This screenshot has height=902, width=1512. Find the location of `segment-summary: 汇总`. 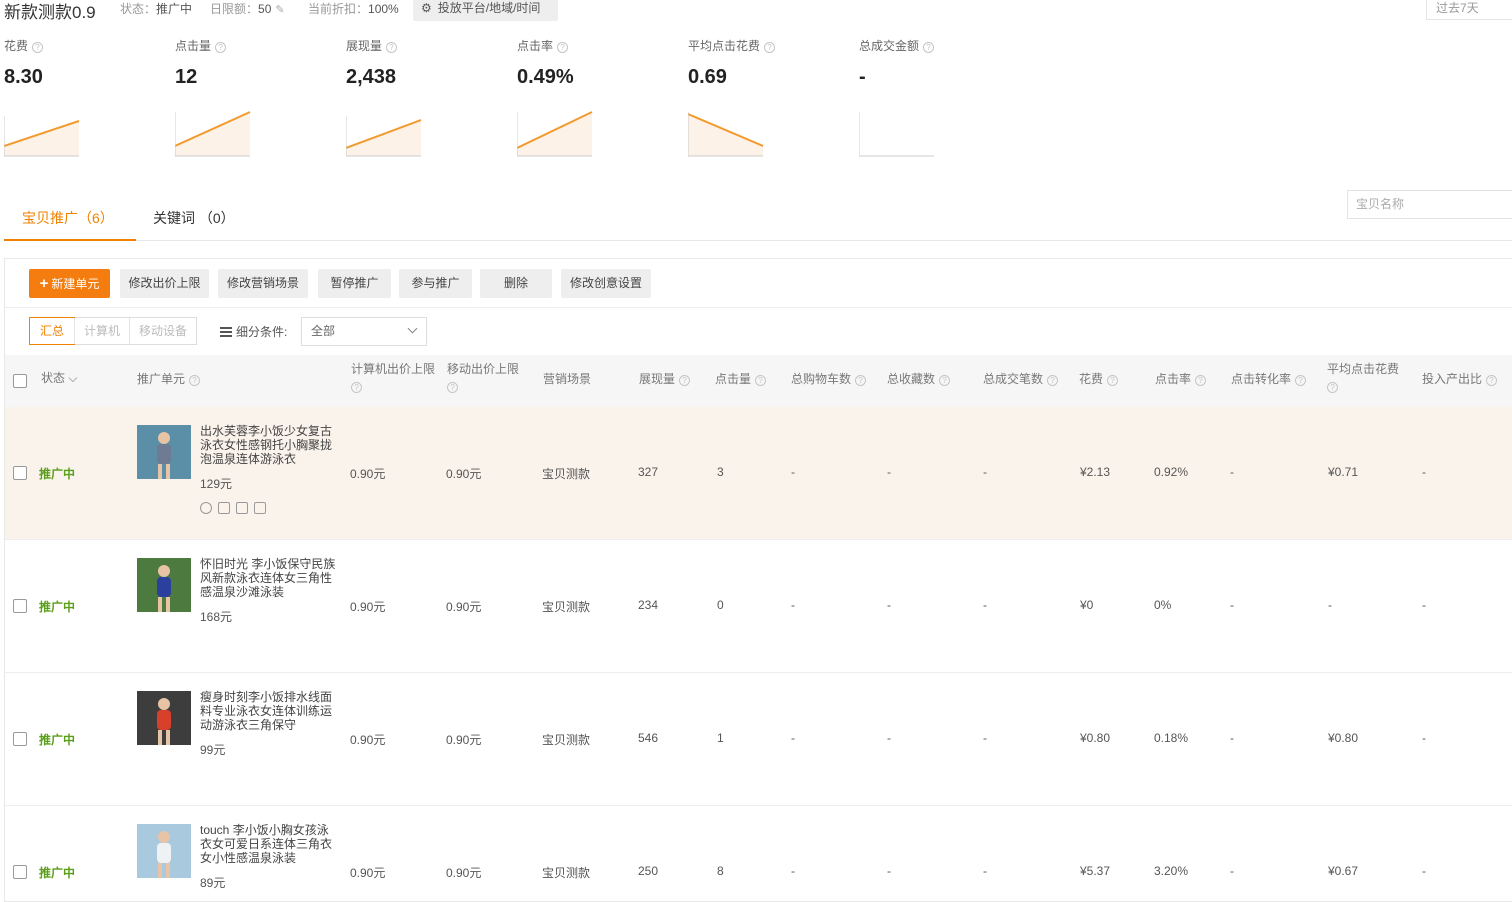

segment-summary: 汇总 is located at coordinates (52, 331).